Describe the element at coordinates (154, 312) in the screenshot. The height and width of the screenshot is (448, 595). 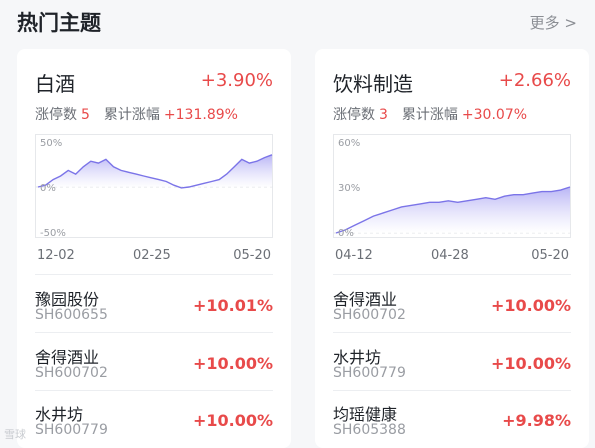
I see `stock-row: 豫园股份 SH600655 +10.01%` at that location.